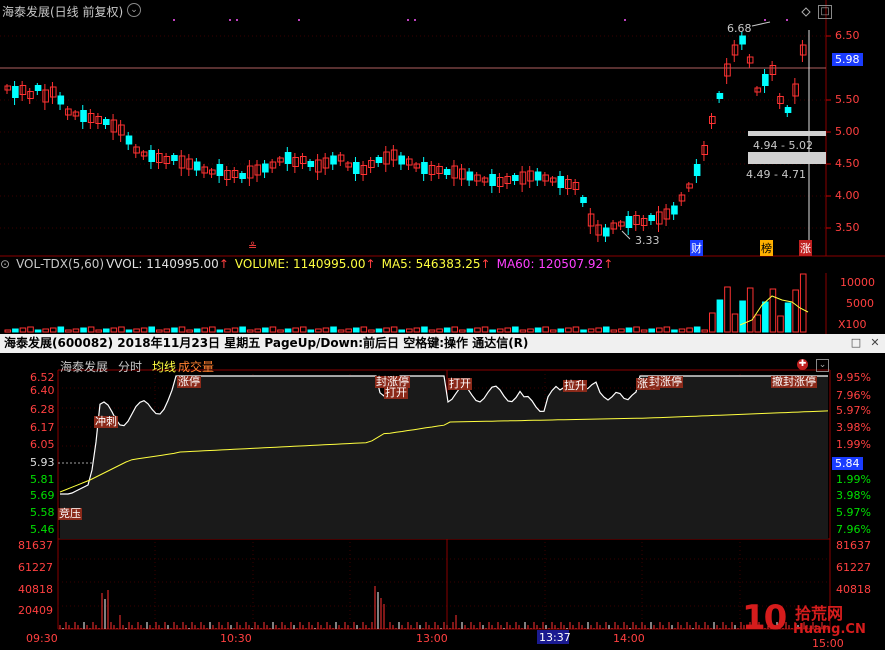 The image size is (885, 650). What do you see at coordinates (42, 462) in the screenshot?
I see `price-axis-label: 5.93` at bounding box center [42, 462].